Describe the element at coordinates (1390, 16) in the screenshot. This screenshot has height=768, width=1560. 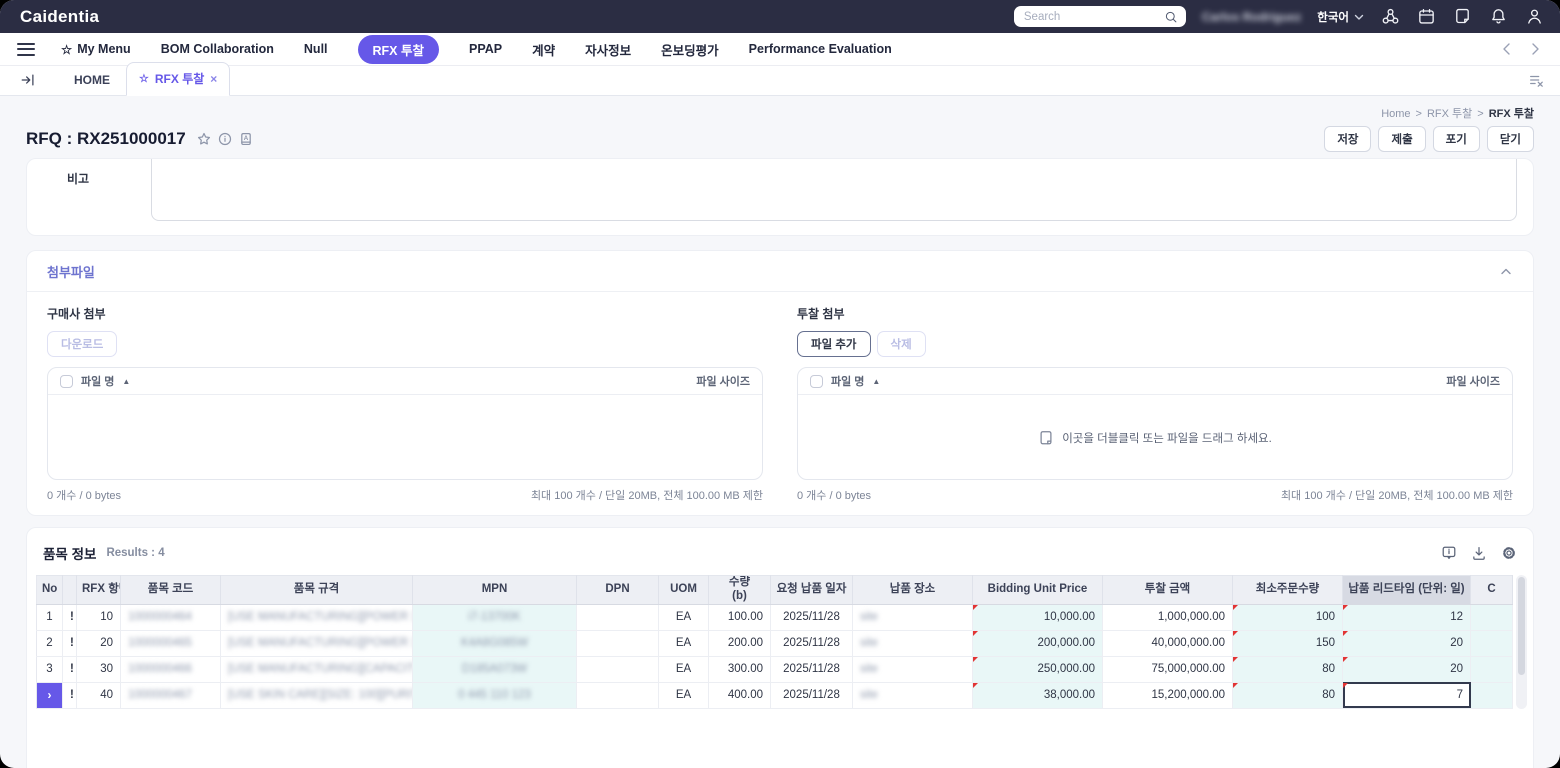
I see `org-chart-icon` at that location.